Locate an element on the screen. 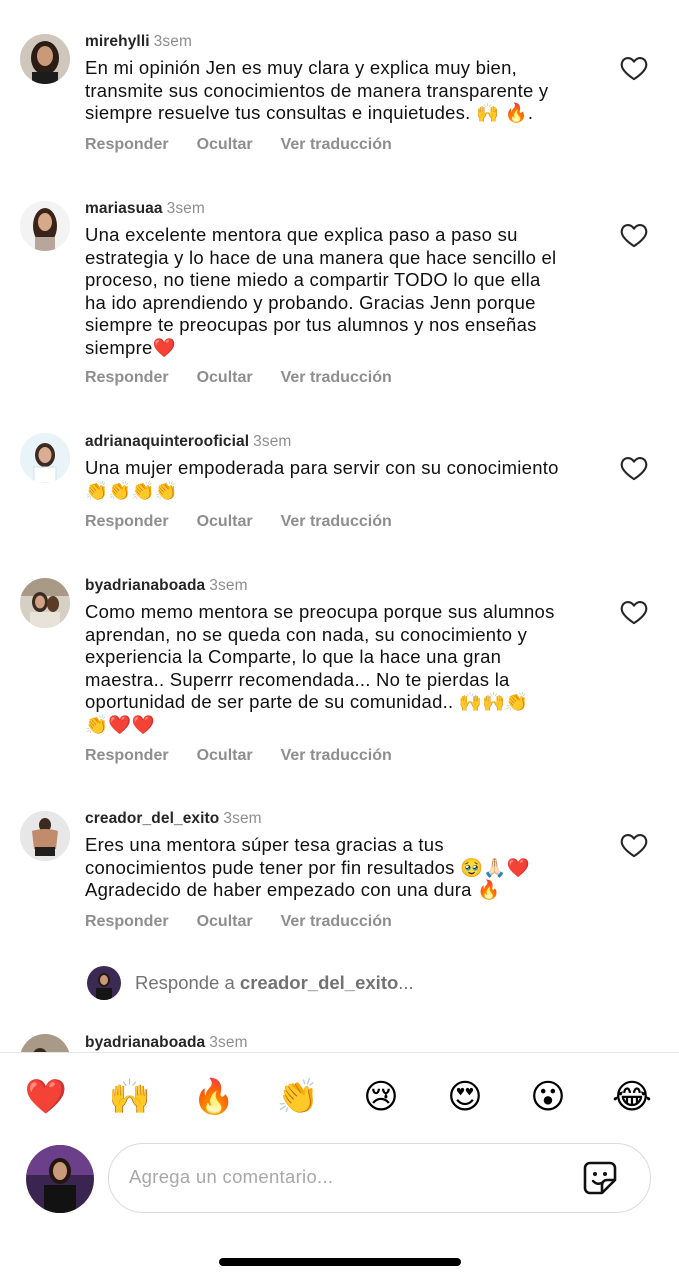 The width and height of the screenshot is (679, 1280). sticker-icon is located at coordinates (600, 1178).